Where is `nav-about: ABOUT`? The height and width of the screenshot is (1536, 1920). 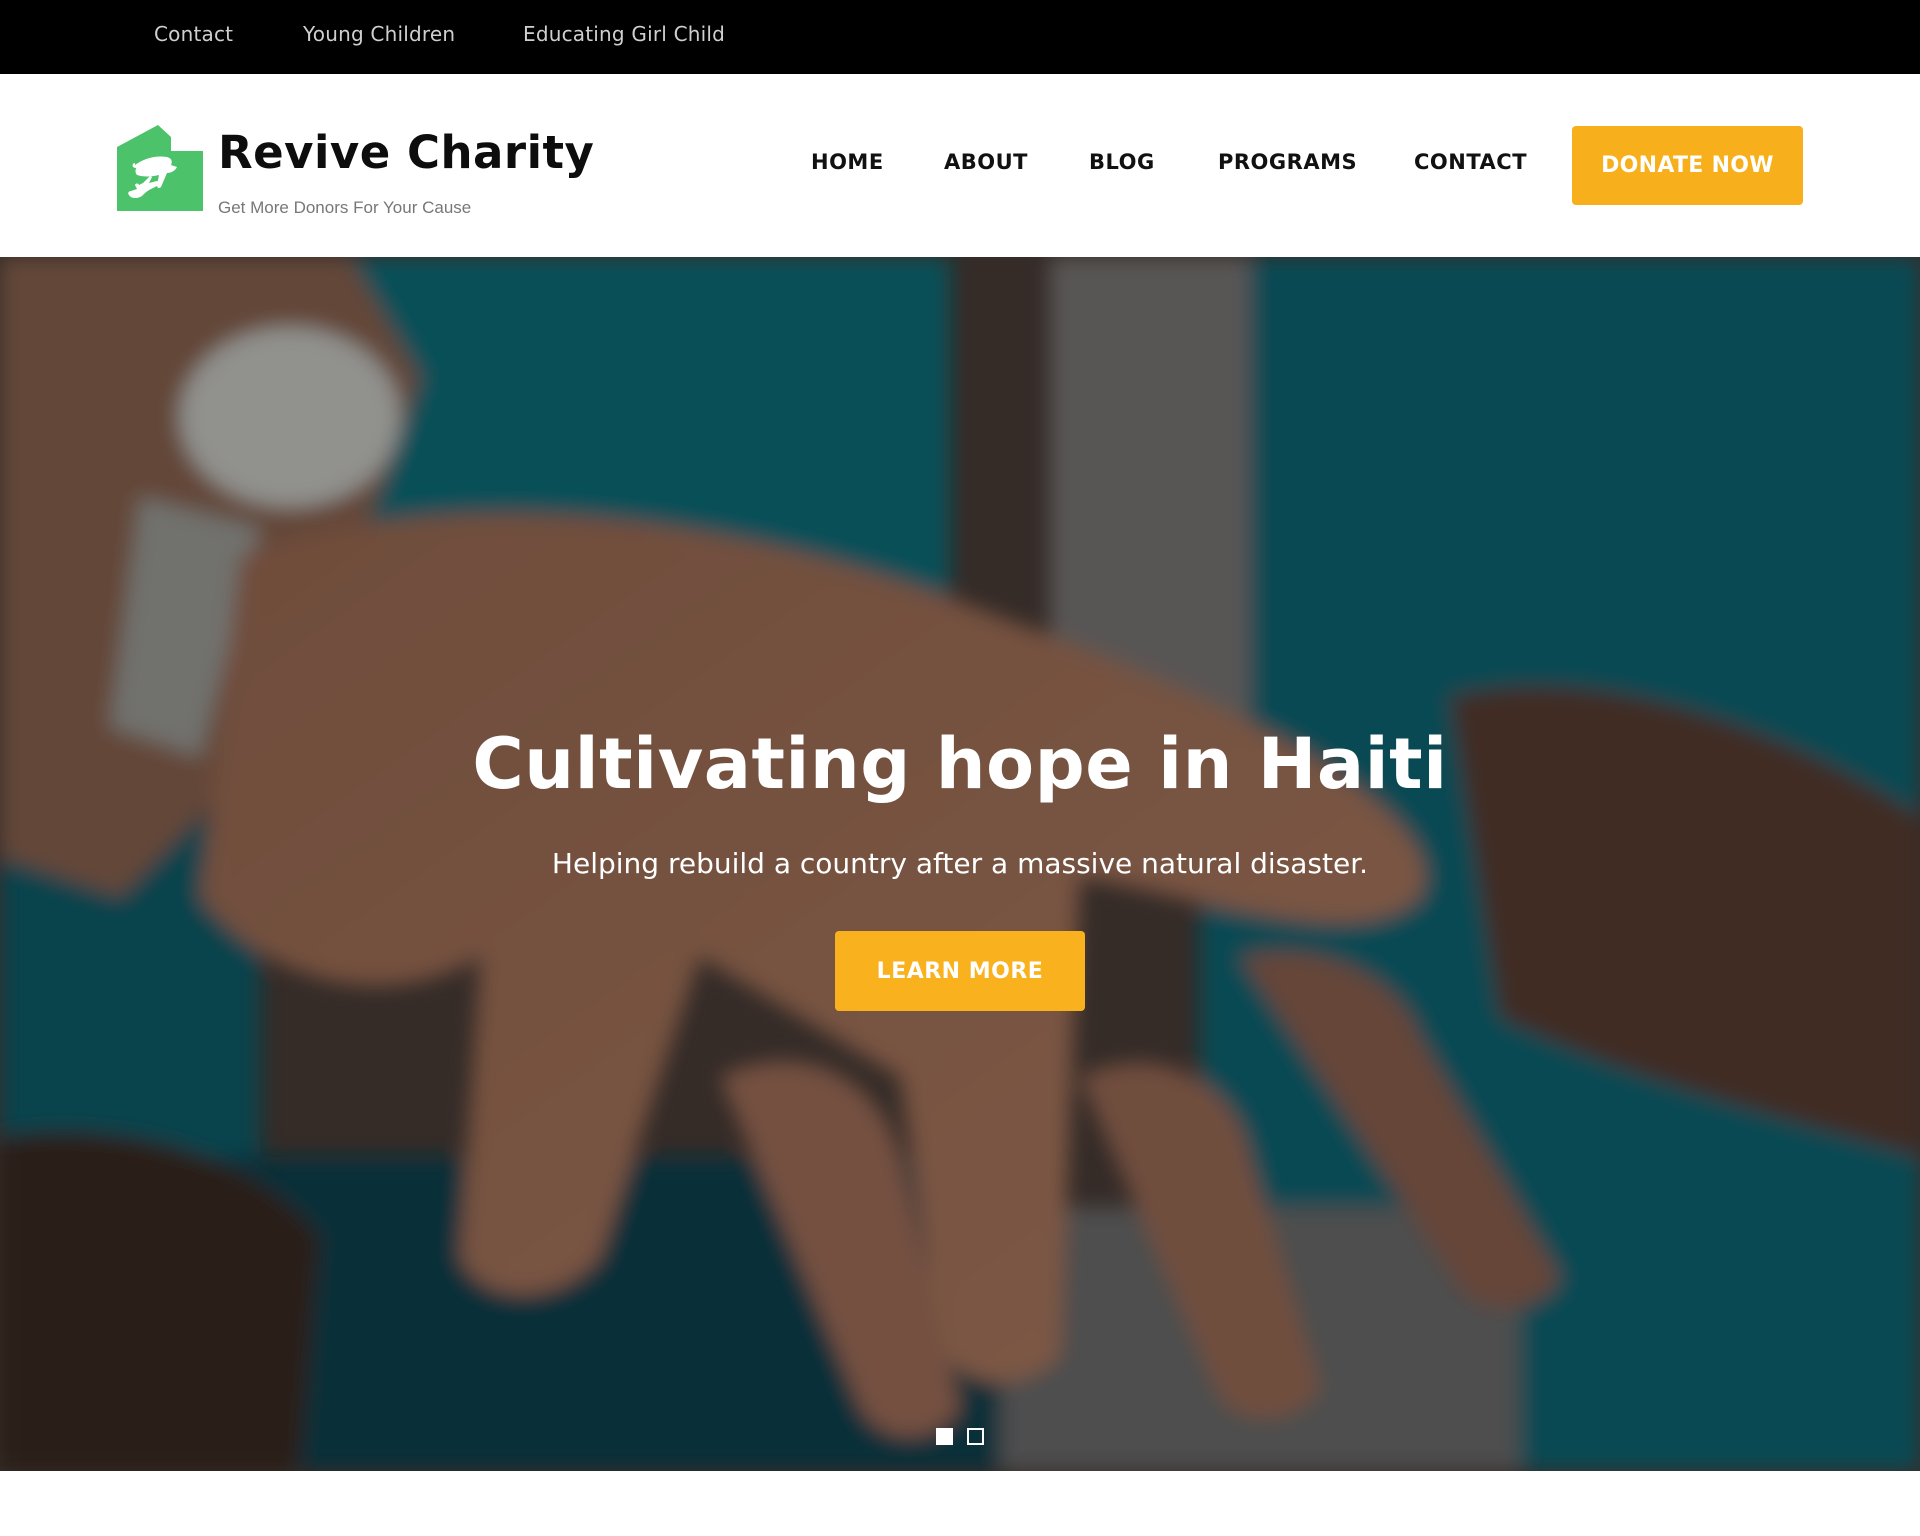
nav-about: ABOUT is located at coordinates (986, 162).